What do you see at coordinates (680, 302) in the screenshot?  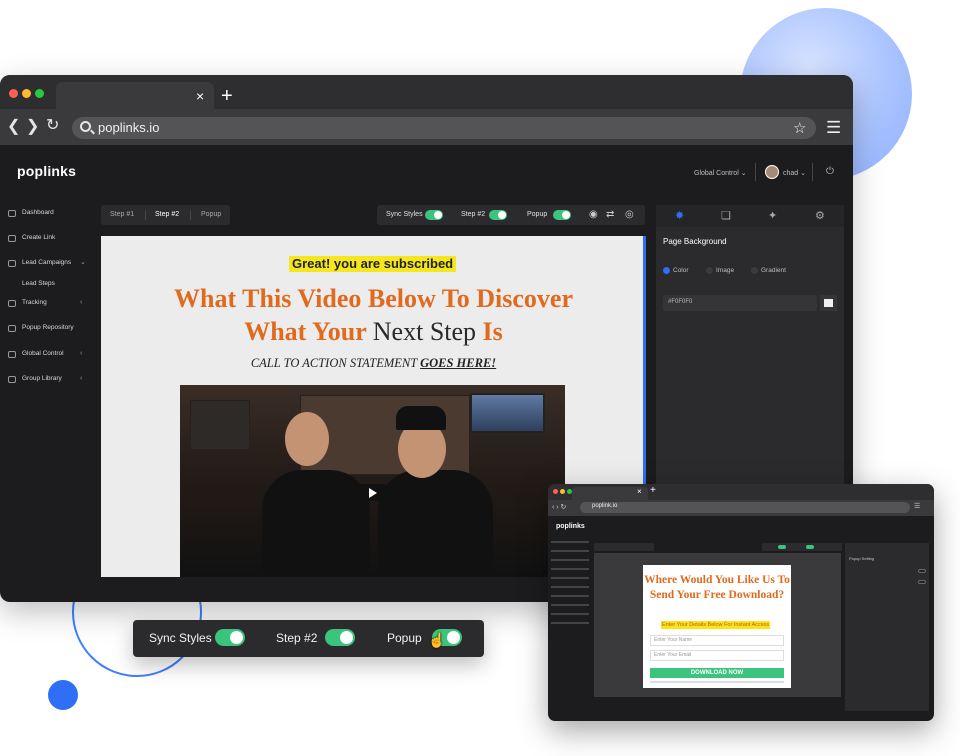 I see `hex-color-value: #F0F0F0` at bounding box center [680, 302].